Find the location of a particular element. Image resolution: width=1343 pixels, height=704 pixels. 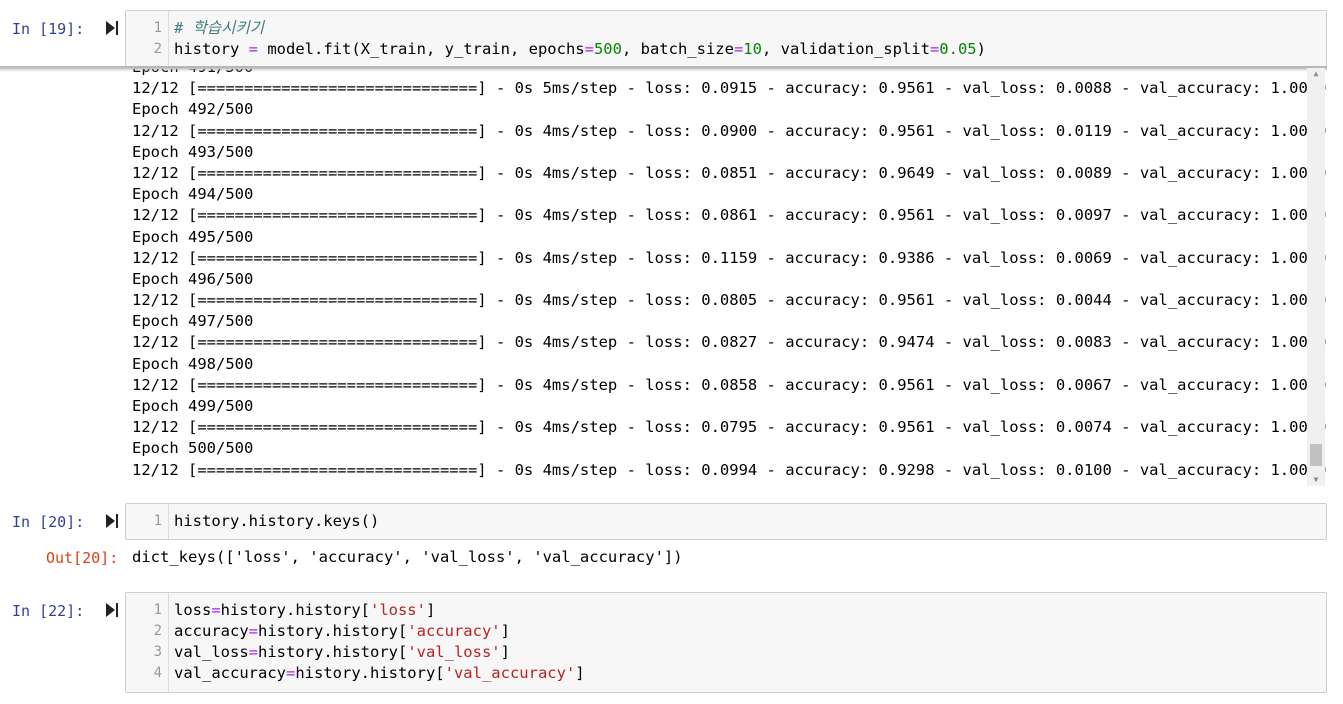

cell-20-out-prompt: Out[20]: is located at coordinates (82, 558).